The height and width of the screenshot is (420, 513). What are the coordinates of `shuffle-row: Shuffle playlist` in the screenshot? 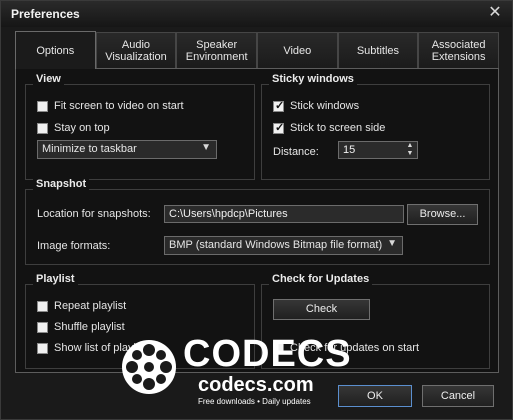 It's located at (81, 327).